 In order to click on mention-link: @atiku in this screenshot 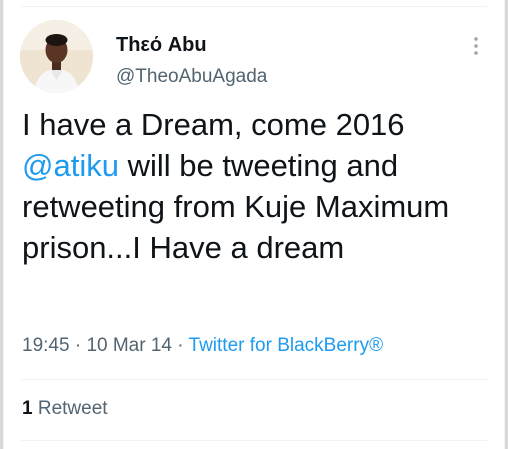, I will do `click(70, 165)`.